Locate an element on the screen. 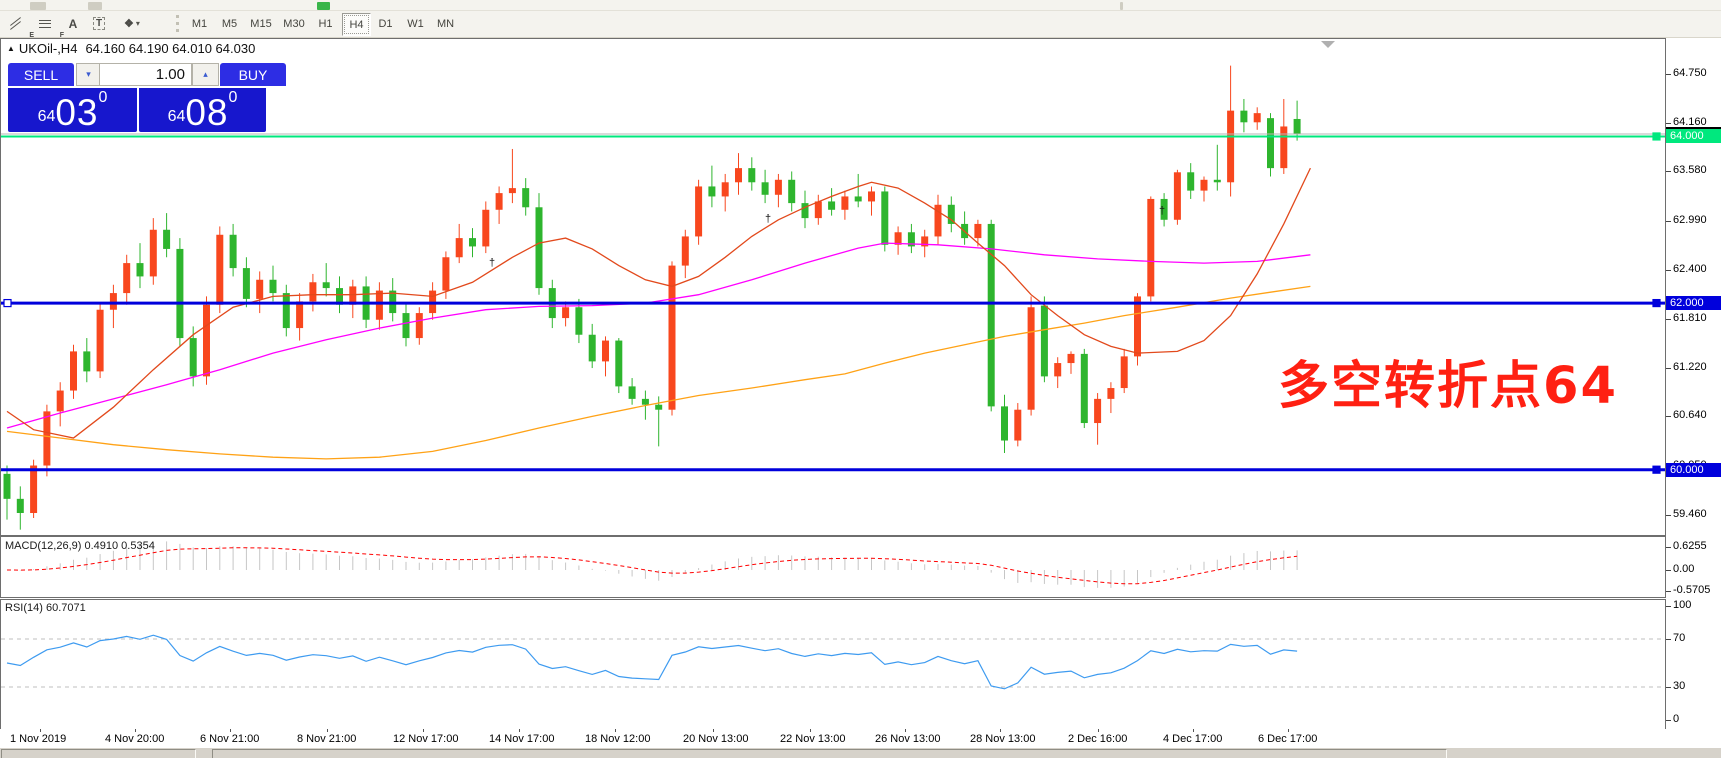 The width and height of the screenshot is (1721, 758). toolbar-gripper is located at coordinates (177, 23).